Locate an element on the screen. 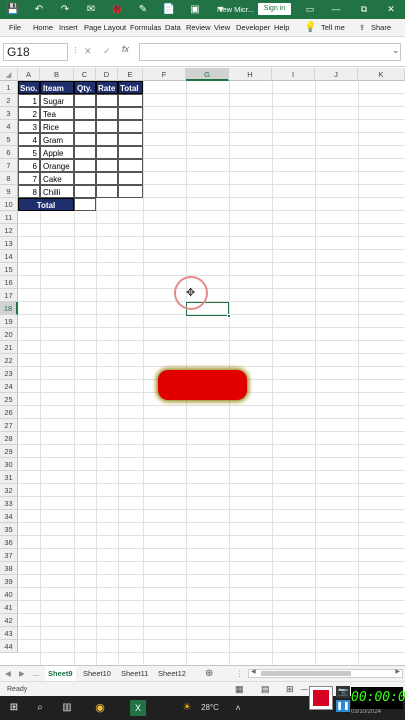 Image resolution: width=405 pixels, height=720 pixels. page-break-view-icon: ⊞ is located at coordinates (290, 689).